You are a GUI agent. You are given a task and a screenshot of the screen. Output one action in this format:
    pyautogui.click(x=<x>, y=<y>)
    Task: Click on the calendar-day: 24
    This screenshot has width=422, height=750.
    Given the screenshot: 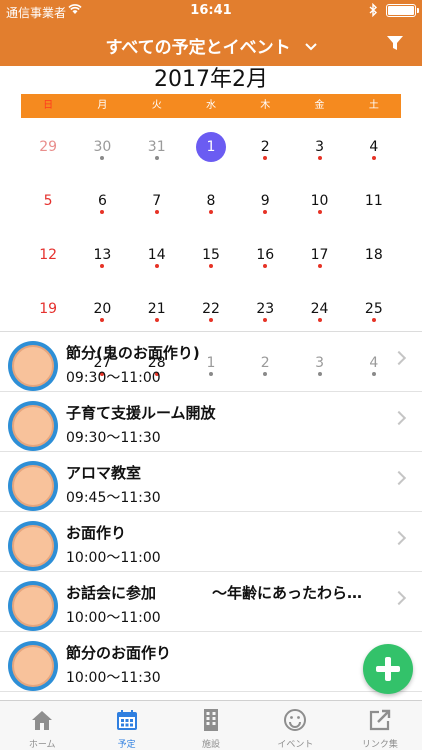 What is the action you would take?
    pyautogui.click(x=319, y=307)
    